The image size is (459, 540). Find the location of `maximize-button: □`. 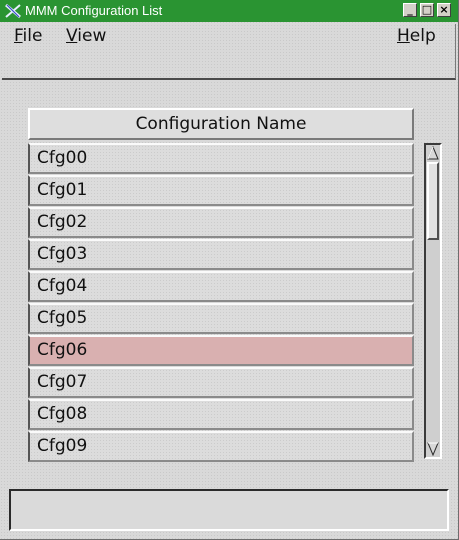

maximize-button: □ is located at coordinates (427, 10).